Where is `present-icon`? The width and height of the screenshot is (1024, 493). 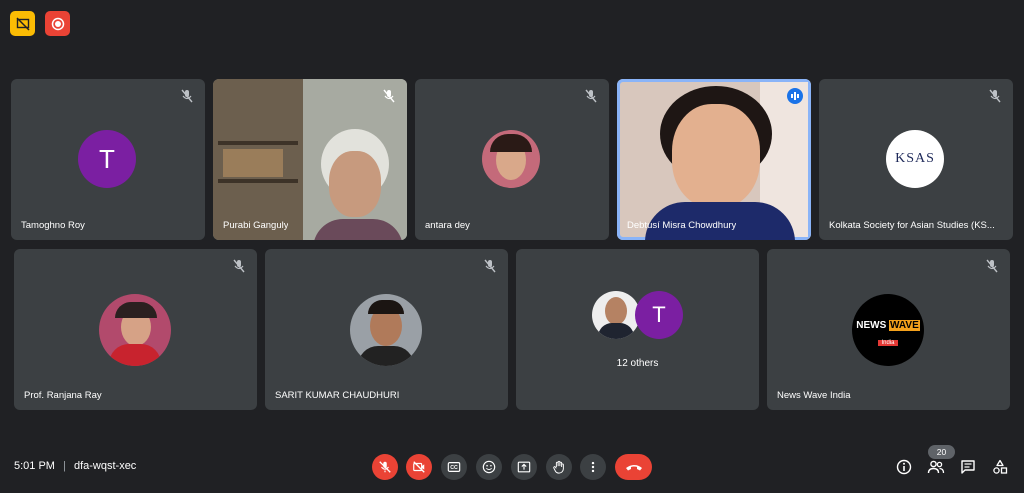 present-icon is located at coordinates (524, 467).